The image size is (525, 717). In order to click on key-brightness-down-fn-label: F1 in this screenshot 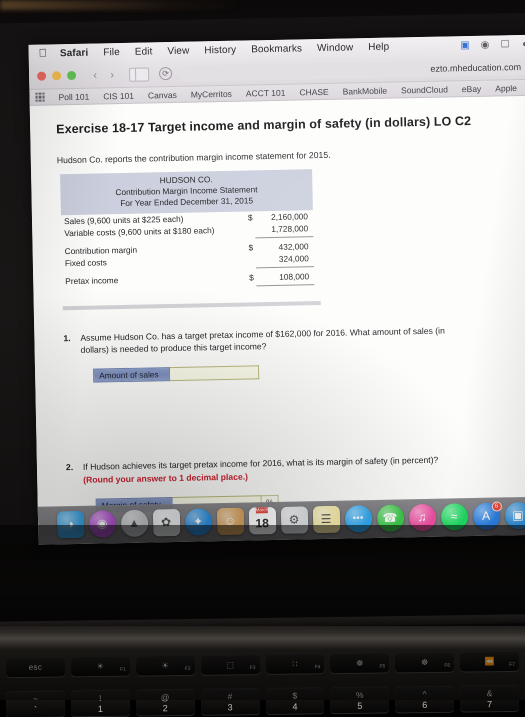, I will do `click(122, 669)`.